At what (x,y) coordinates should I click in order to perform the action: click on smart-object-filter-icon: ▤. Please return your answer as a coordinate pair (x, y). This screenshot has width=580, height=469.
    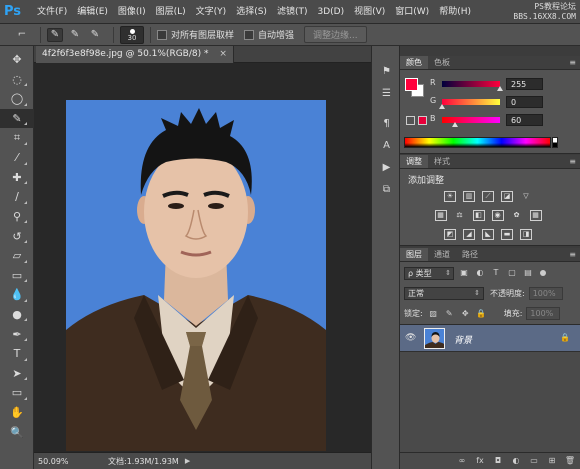
    Looking at the image, I should click on (528, 273).